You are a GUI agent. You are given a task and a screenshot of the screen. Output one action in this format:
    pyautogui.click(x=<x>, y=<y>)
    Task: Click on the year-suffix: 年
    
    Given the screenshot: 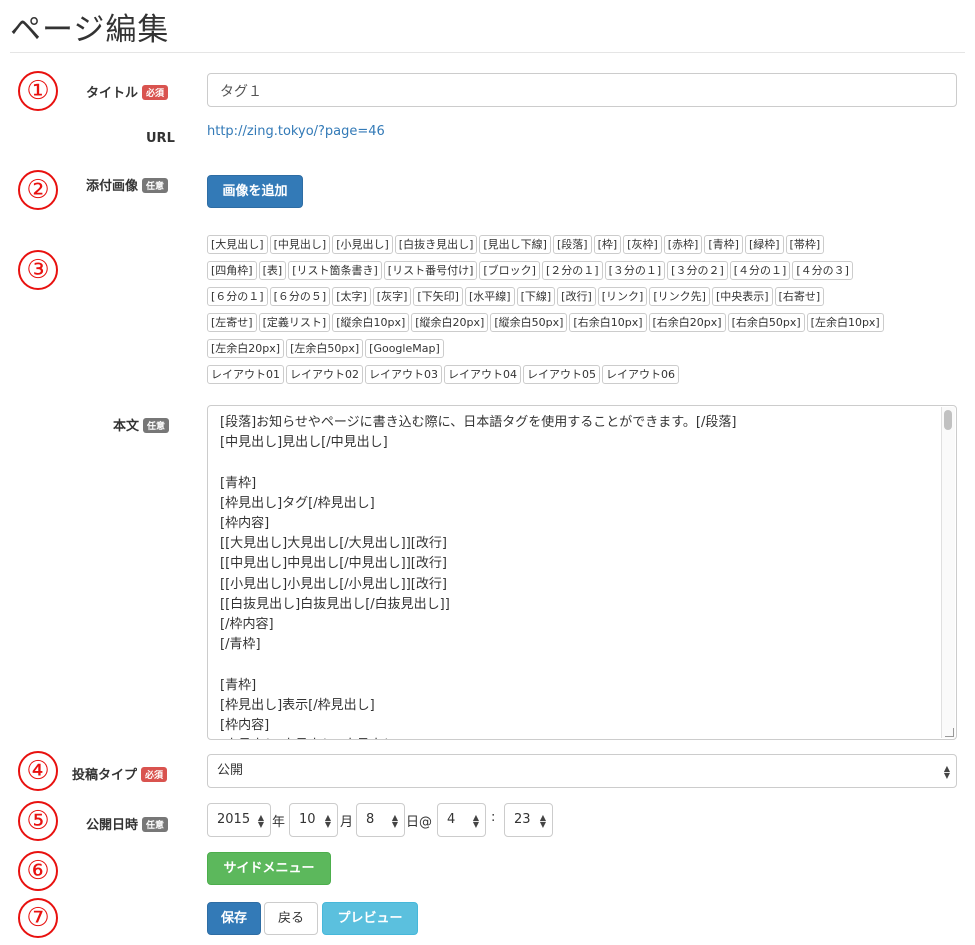 What is the action you would take?
    pyautogui.click(x=279, y=822)
    